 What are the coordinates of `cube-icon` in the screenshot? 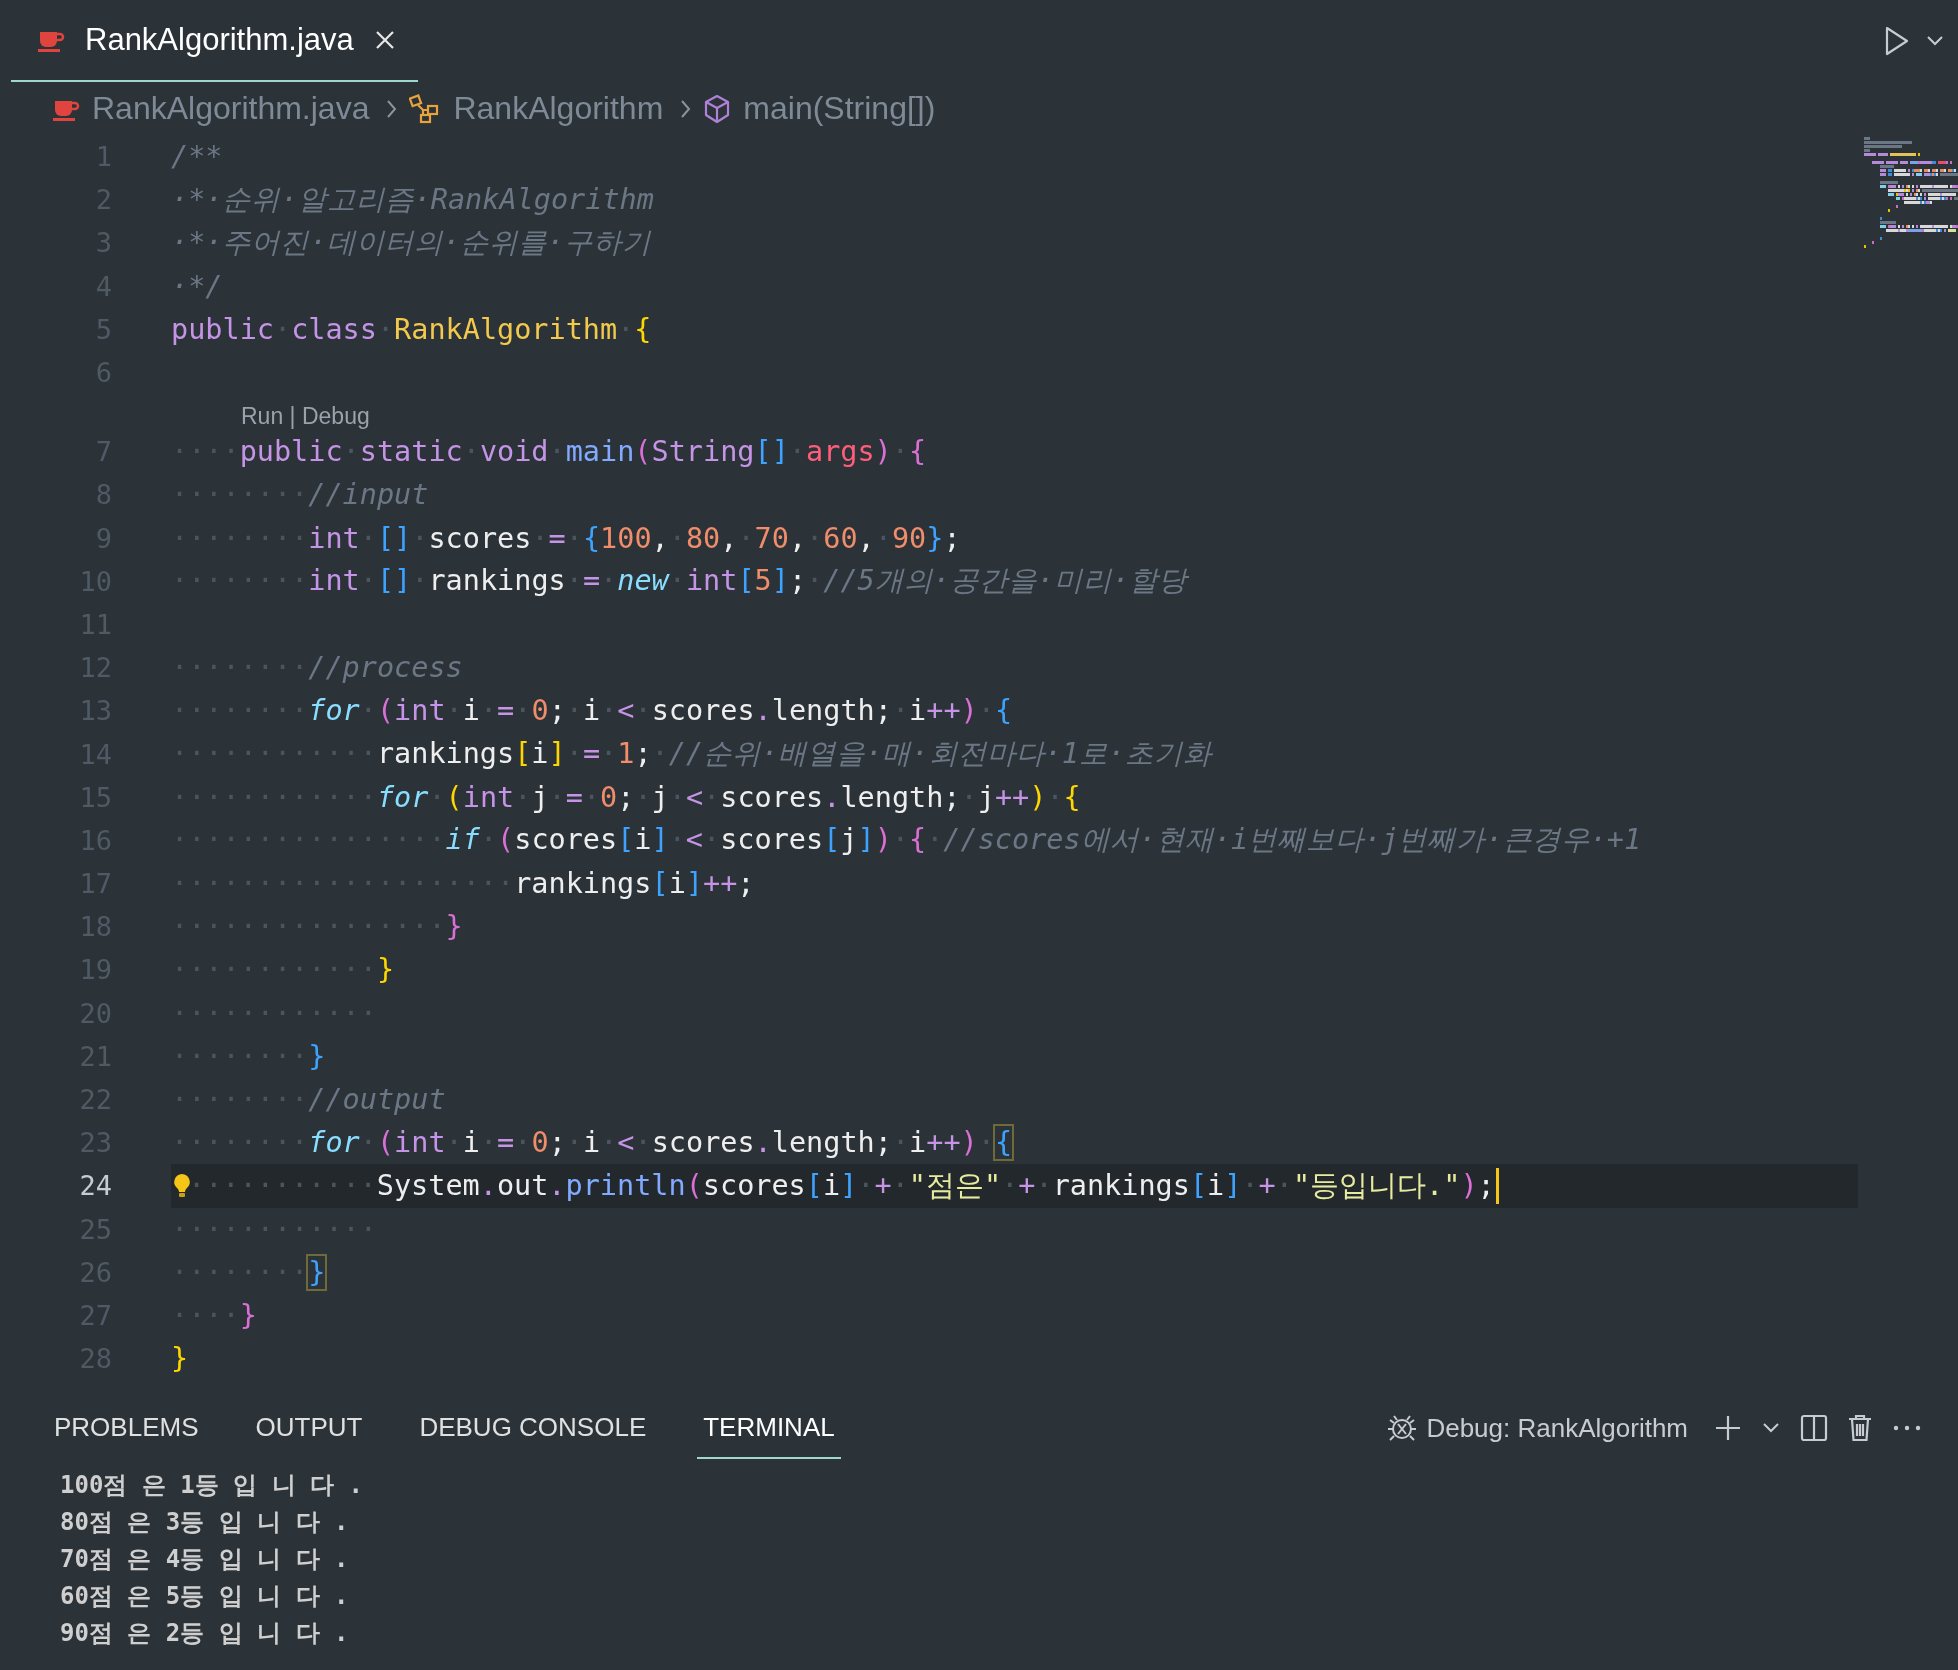 It's located at (717, 108).